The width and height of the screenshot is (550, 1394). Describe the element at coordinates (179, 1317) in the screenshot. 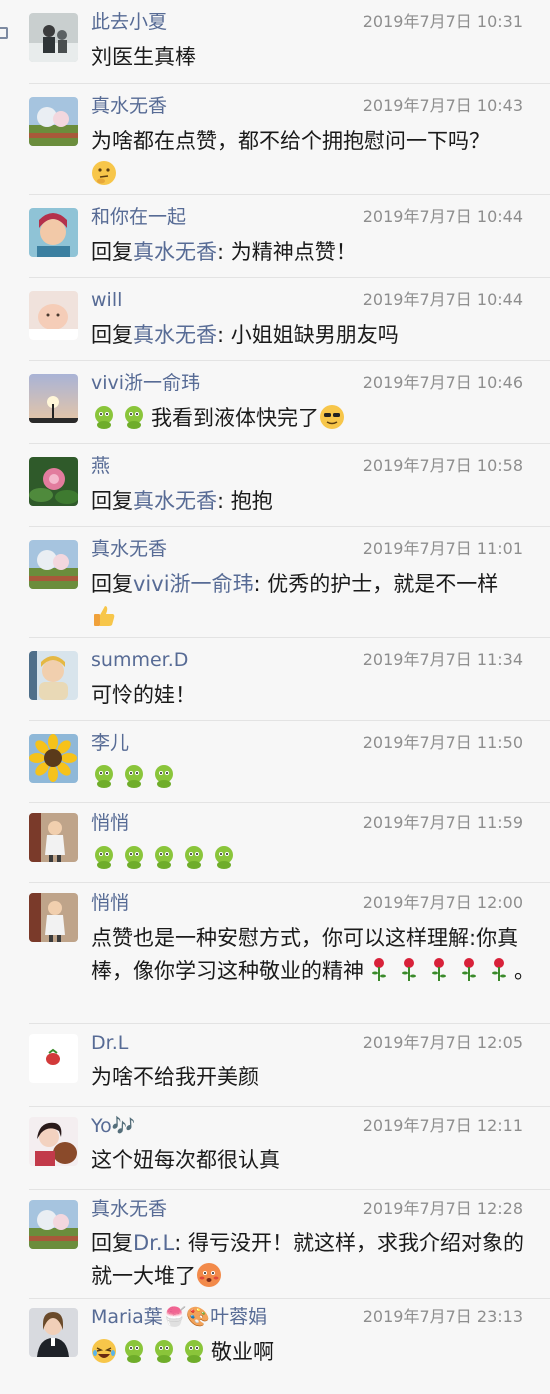

I see `comment-author: Maria葉🍧🎨叶蓉娟` at that location.